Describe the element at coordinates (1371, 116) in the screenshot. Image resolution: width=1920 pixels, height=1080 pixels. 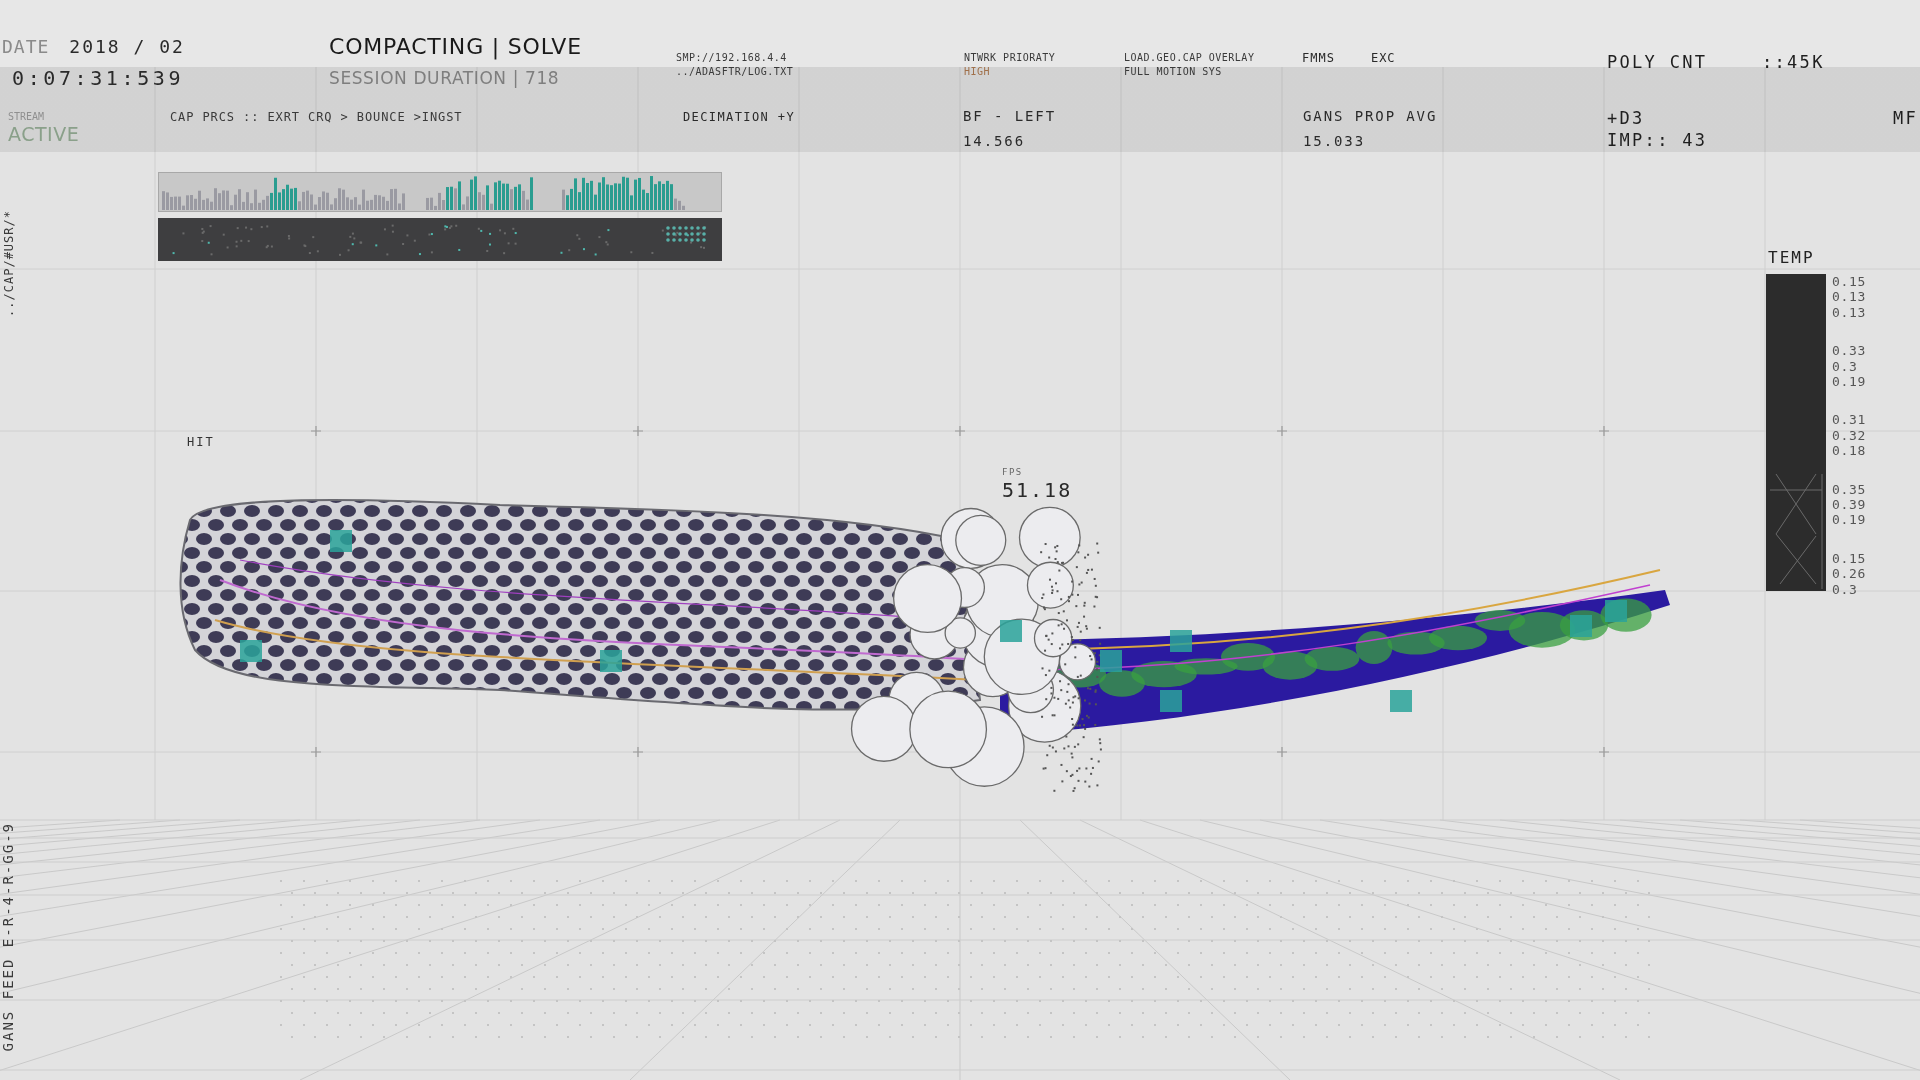
I see `gans-label: GANS PROP AVG` at that location.